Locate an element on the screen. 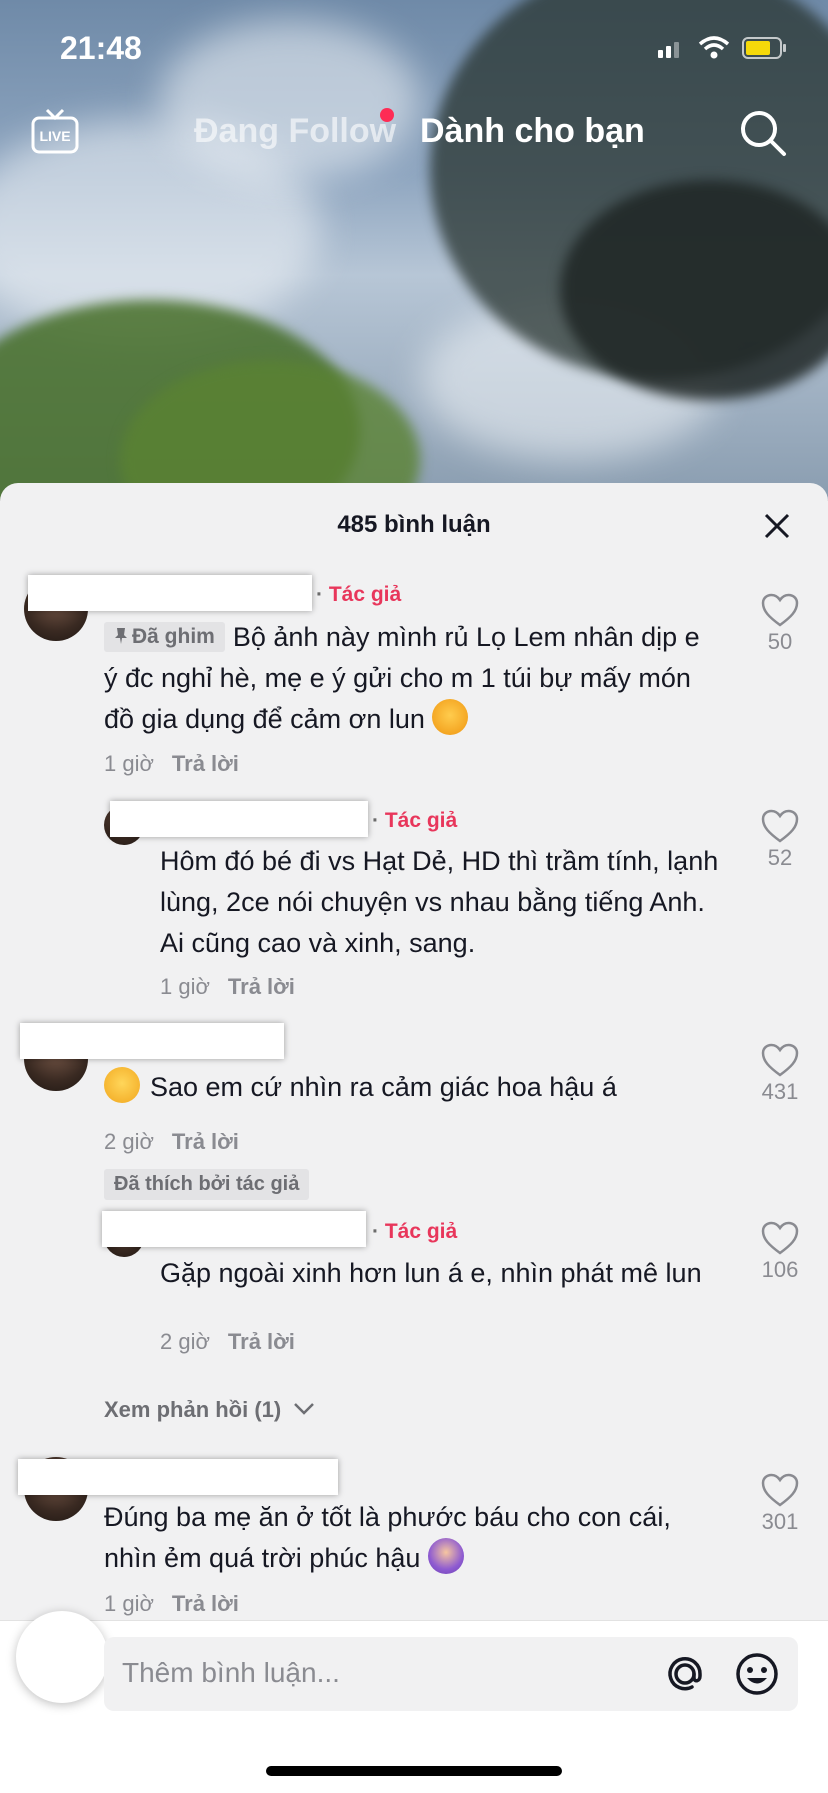 This screenshot has width=828, height=1793. search-icon is located at coordinates (763, 133).